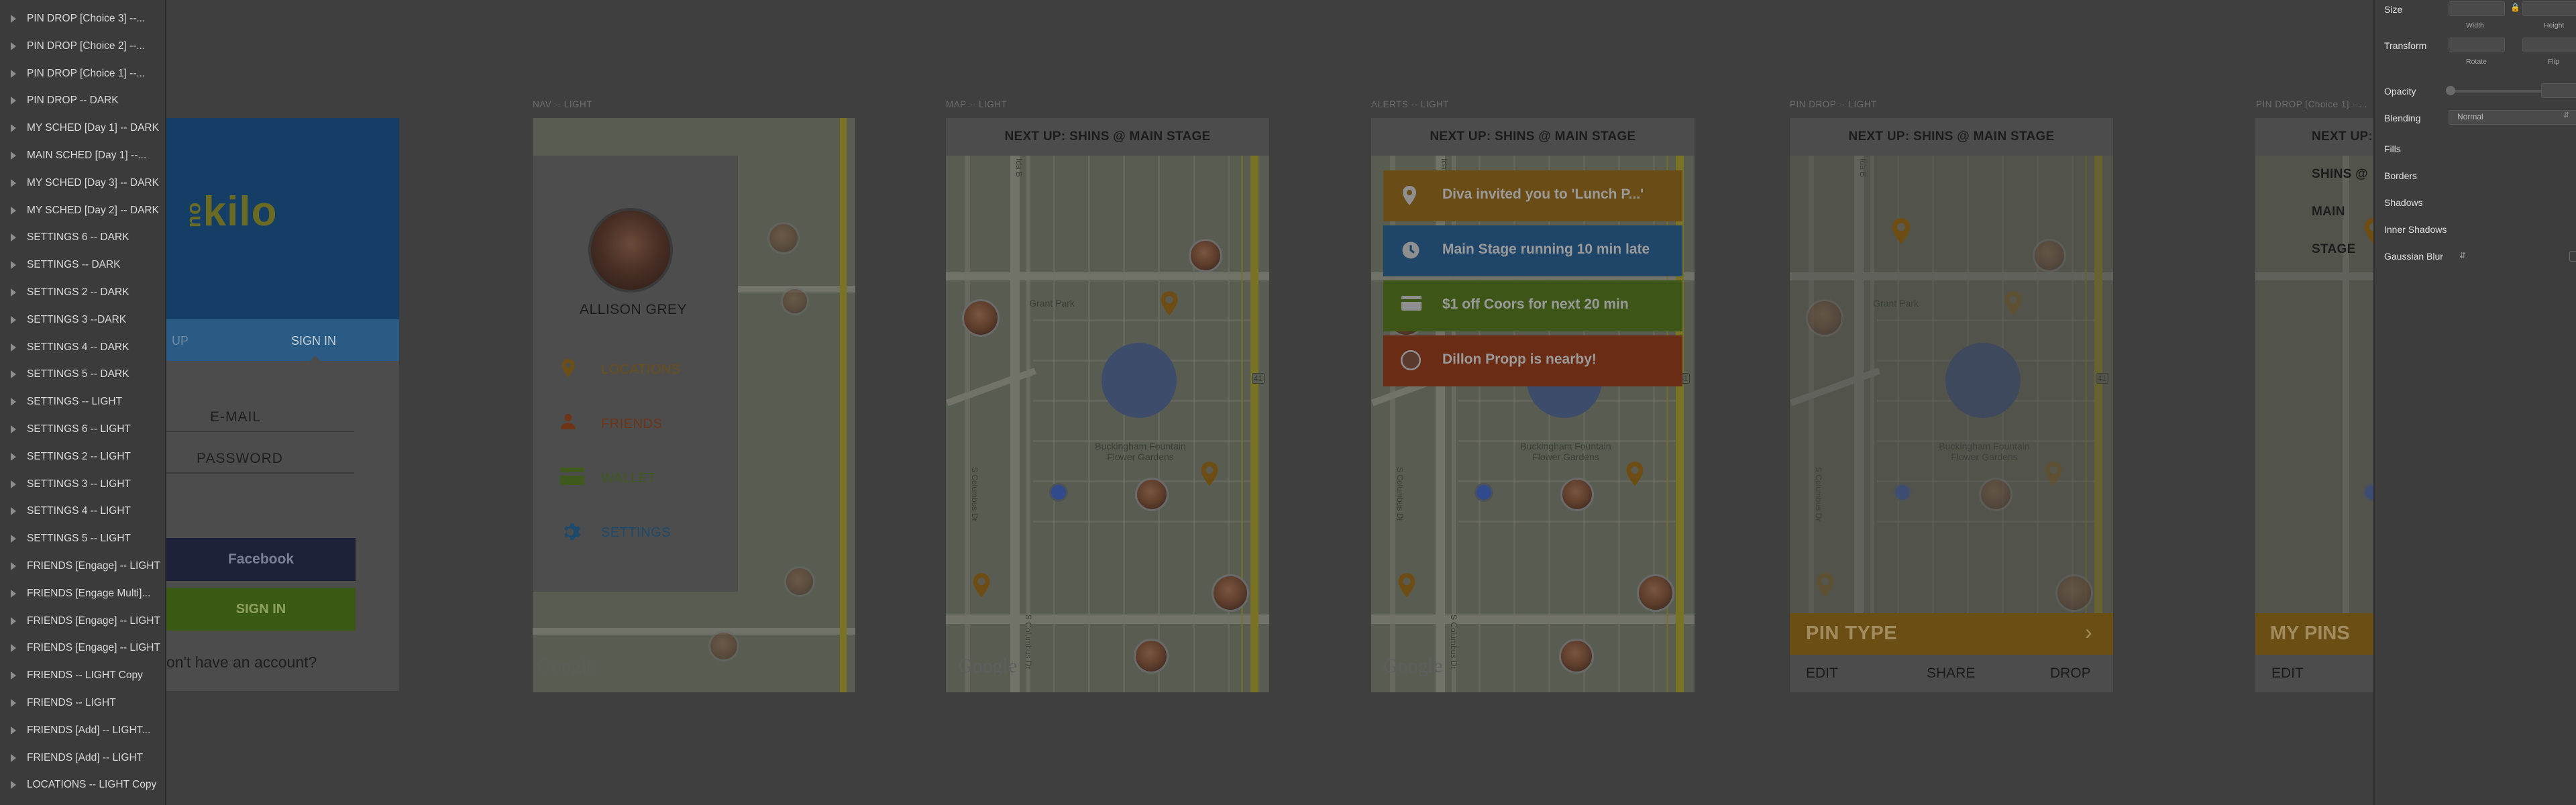  I want to click on layer-row: SETTINGS 2 -- LIGHT, so click(82, 456).